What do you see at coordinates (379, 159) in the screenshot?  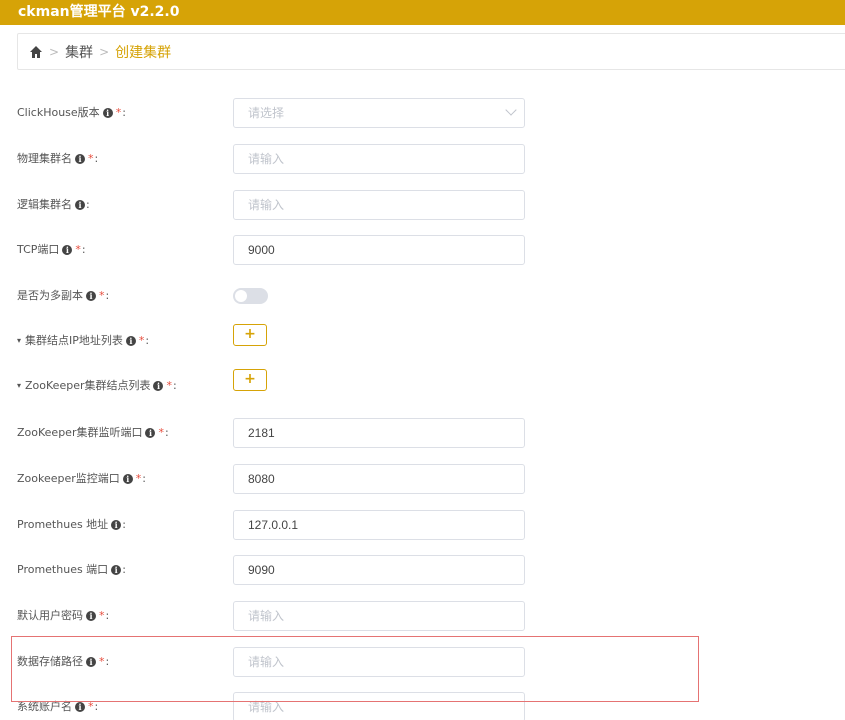 I see `physical-cluster-name-input: 请输入` at bounding box center [379, 159].